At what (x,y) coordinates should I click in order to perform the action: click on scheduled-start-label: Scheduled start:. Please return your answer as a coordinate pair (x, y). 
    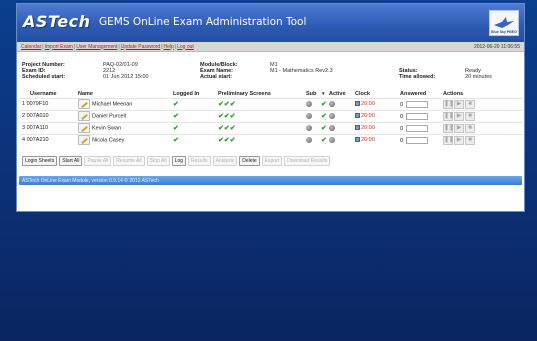
    Looking at the image, I should click on (44, 77).